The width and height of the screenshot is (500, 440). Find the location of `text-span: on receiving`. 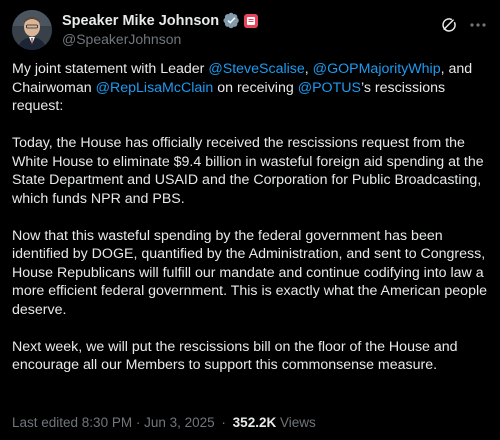

text-span: on receiving is located at coordinates (255, 87).